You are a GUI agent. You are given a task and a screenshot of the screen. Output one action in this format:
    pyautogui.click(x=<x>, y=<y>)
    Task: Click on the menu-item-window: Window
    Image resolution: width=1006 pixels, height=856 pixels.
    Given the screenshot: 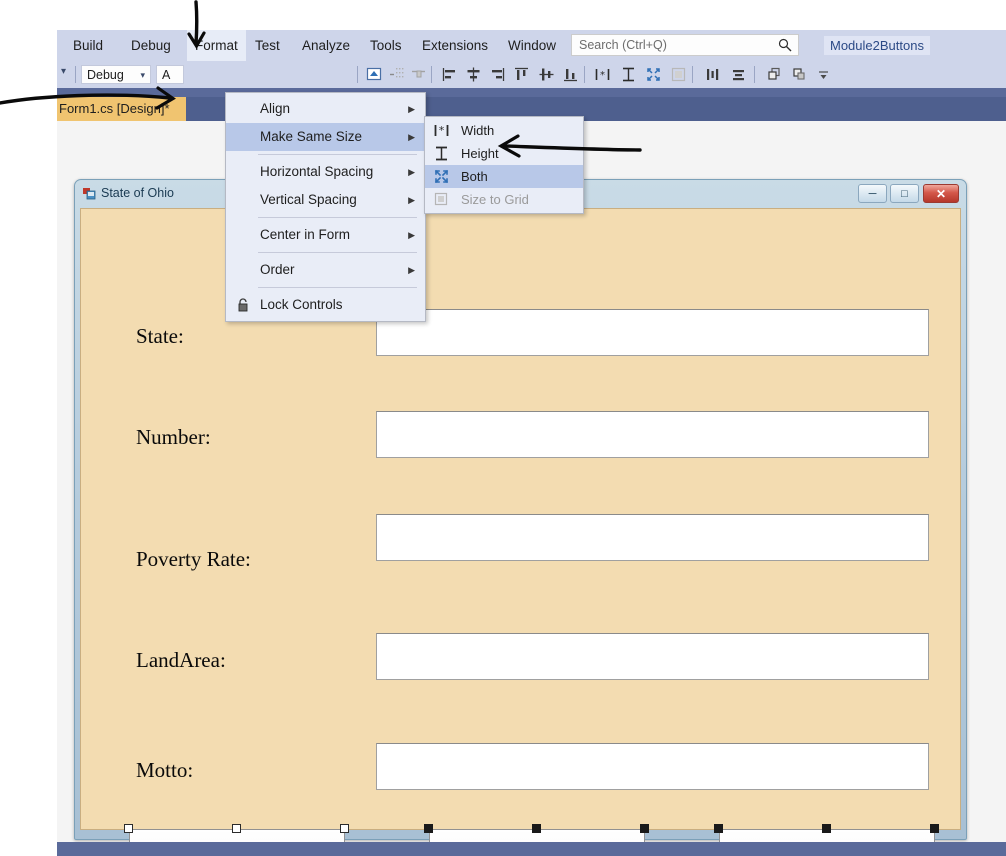 What is the action you would take?
    pyautogui.click(x=532, y=45)
    